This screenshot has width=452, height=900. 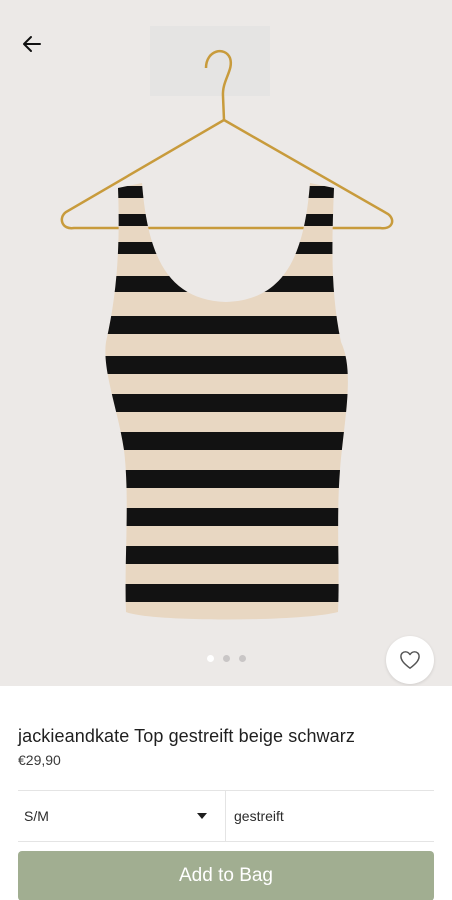 I want to click on favorite-button, so click(x=410, y=660).